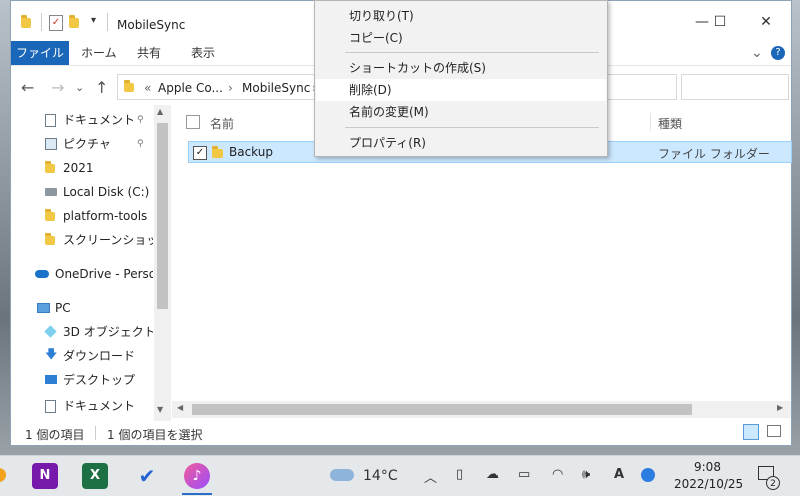 This screenshot has height=496, width=800. I want to click on large-icons-view-icon, so click(774, 431).